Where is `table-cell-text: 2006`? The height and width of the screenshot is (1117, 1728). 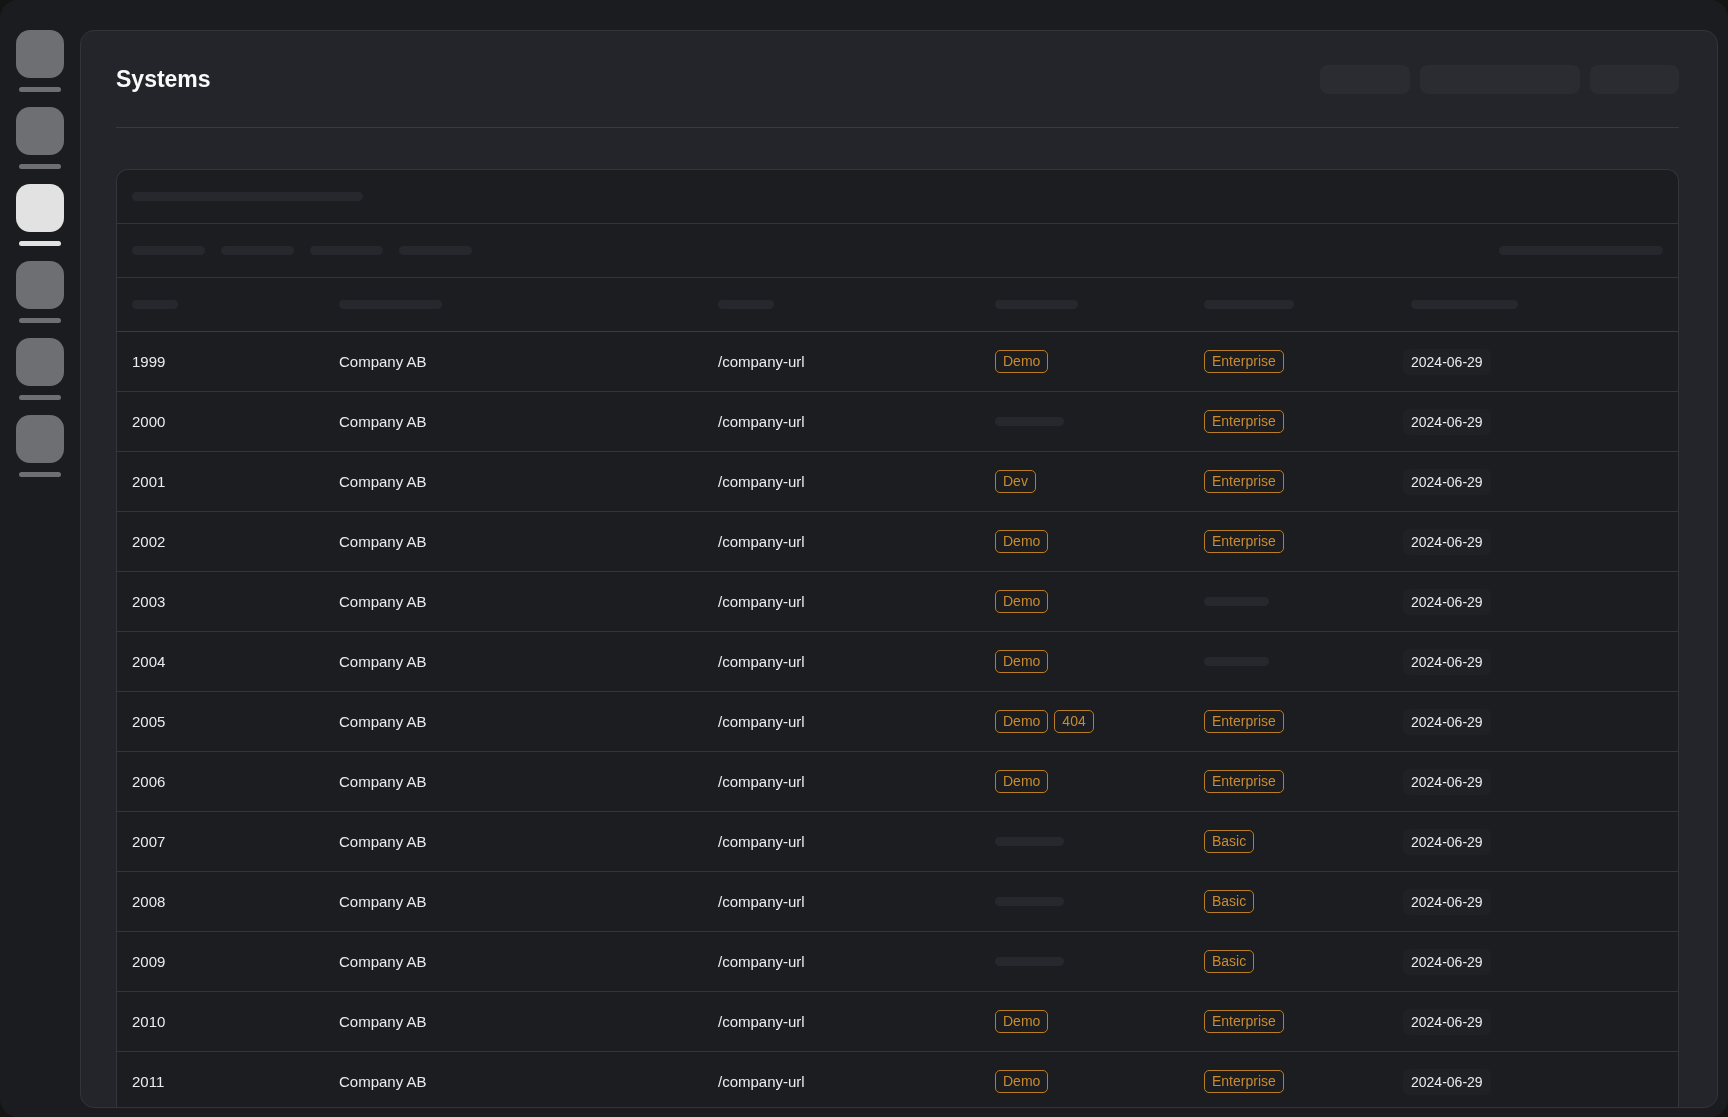
table-cell-text: 2006 is located at coordinates (149, 781).